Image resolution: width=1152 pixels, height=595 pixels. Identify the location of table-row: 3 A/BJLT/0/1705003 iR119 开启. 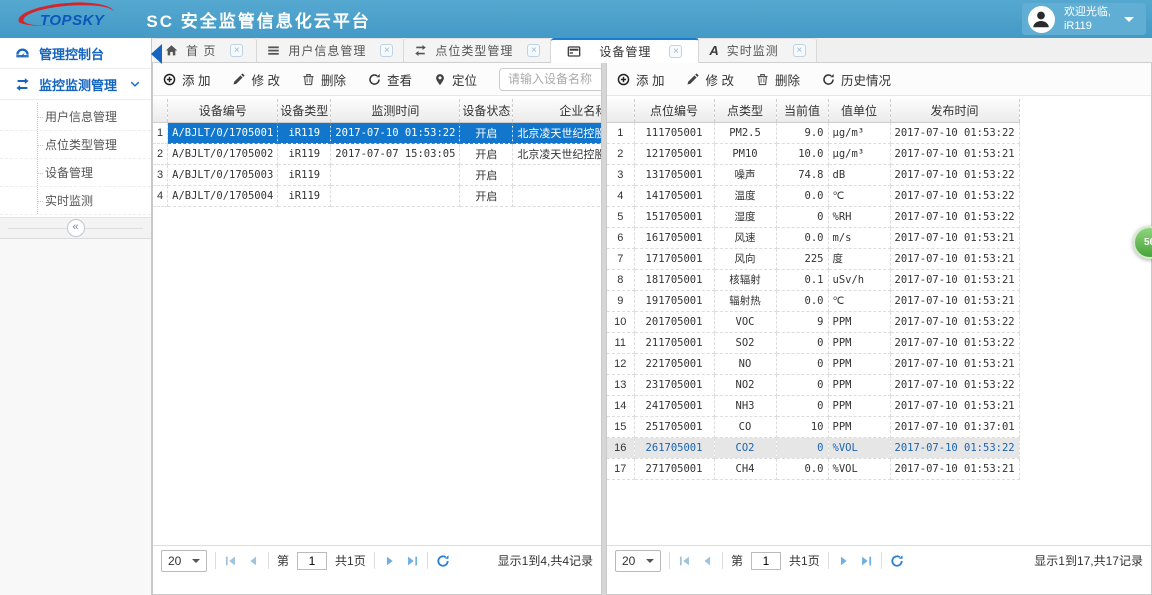
(377, 175).